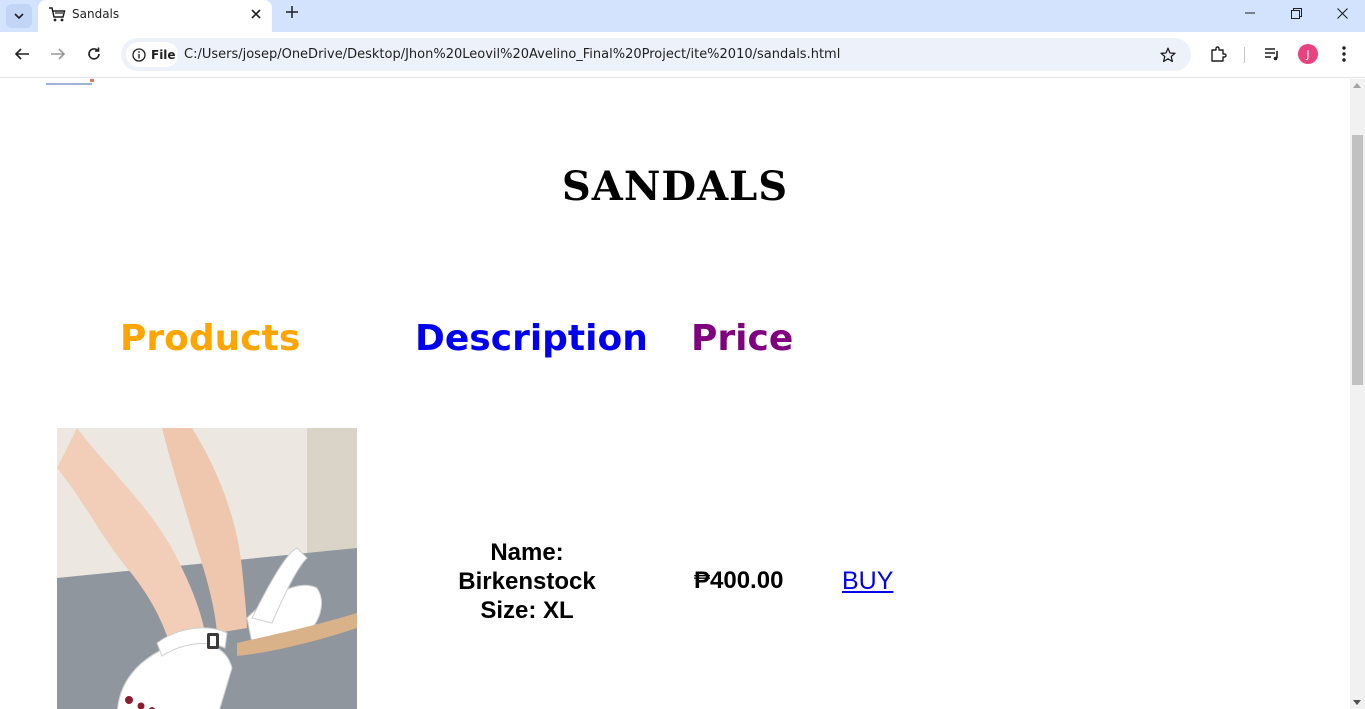  I want to click on tab-sandals: Sandals, so click(155, 16).